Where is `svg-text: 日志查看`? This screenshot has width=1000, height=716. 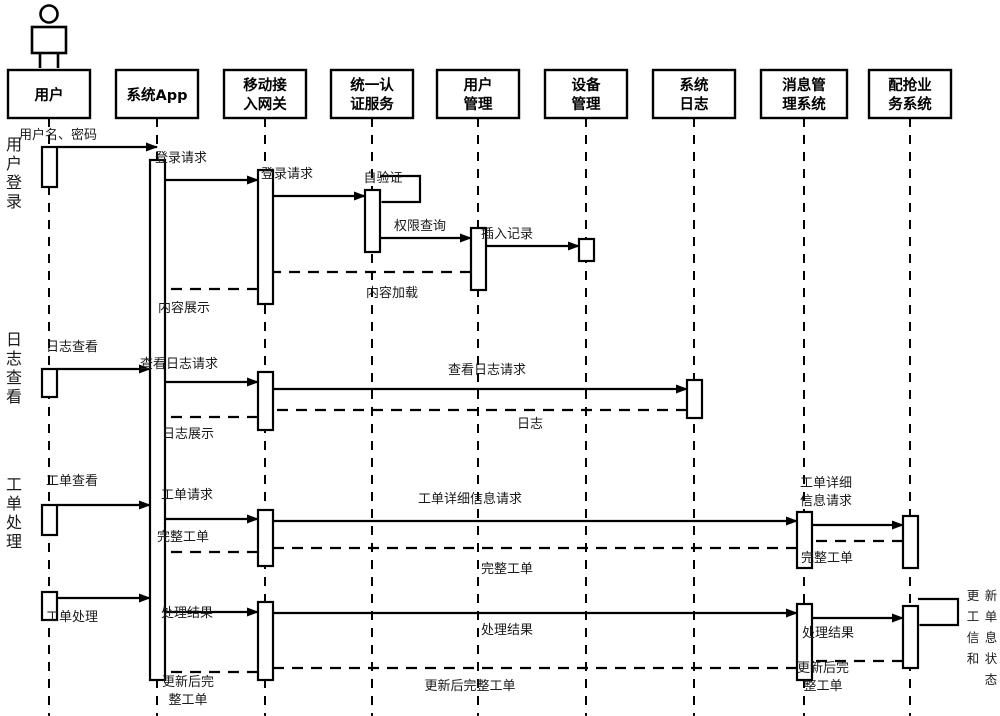
svg-text: 日志查看 is located at coordinates (72, 347).